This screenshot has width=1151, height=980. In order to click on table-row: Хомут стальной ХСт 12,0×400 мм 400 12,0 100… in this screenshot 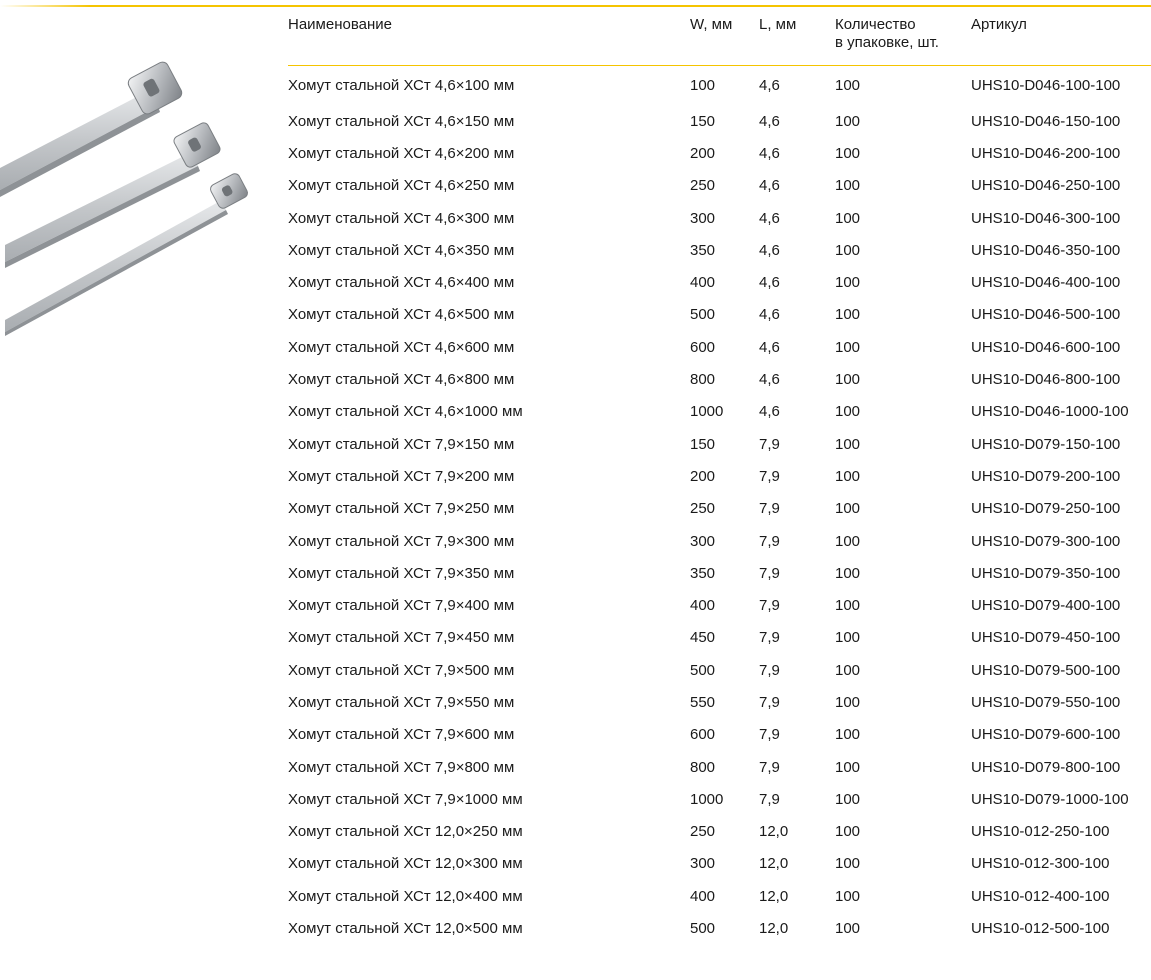, I will do `click(719, 897)`.